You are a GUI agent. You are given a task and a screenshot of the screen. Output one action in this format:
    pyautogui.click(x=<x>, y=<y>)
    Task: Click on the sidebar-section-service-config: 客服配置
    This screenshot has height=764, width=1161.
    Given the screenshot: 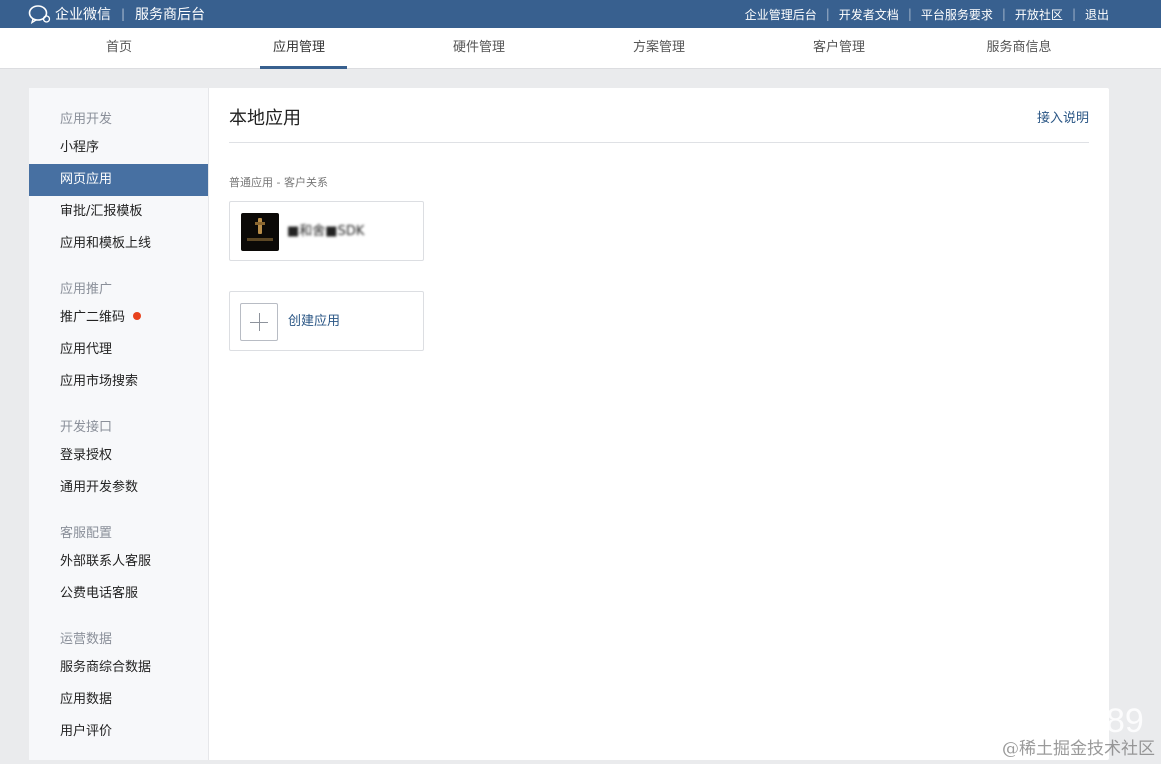 What is the action you would take?
    pyautogui.click(x=86, y=533)
    